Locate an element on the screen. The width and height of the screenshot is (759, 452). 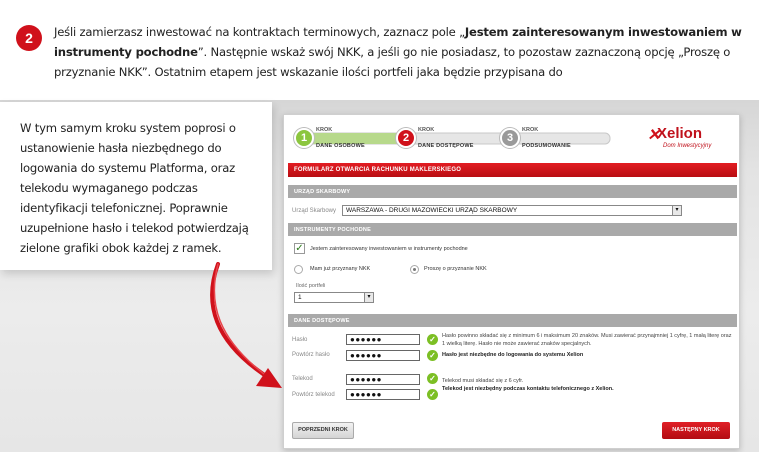
step-3-name: PODSUMOWANIE is located at coordinates (546, 146).